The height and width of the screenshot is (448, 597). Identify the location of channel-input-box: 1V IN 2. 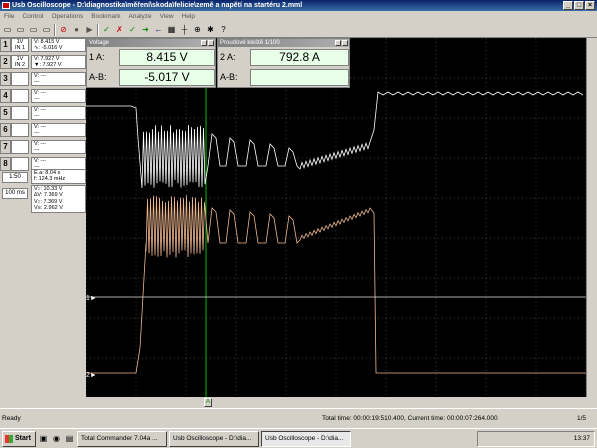
(20, 62).